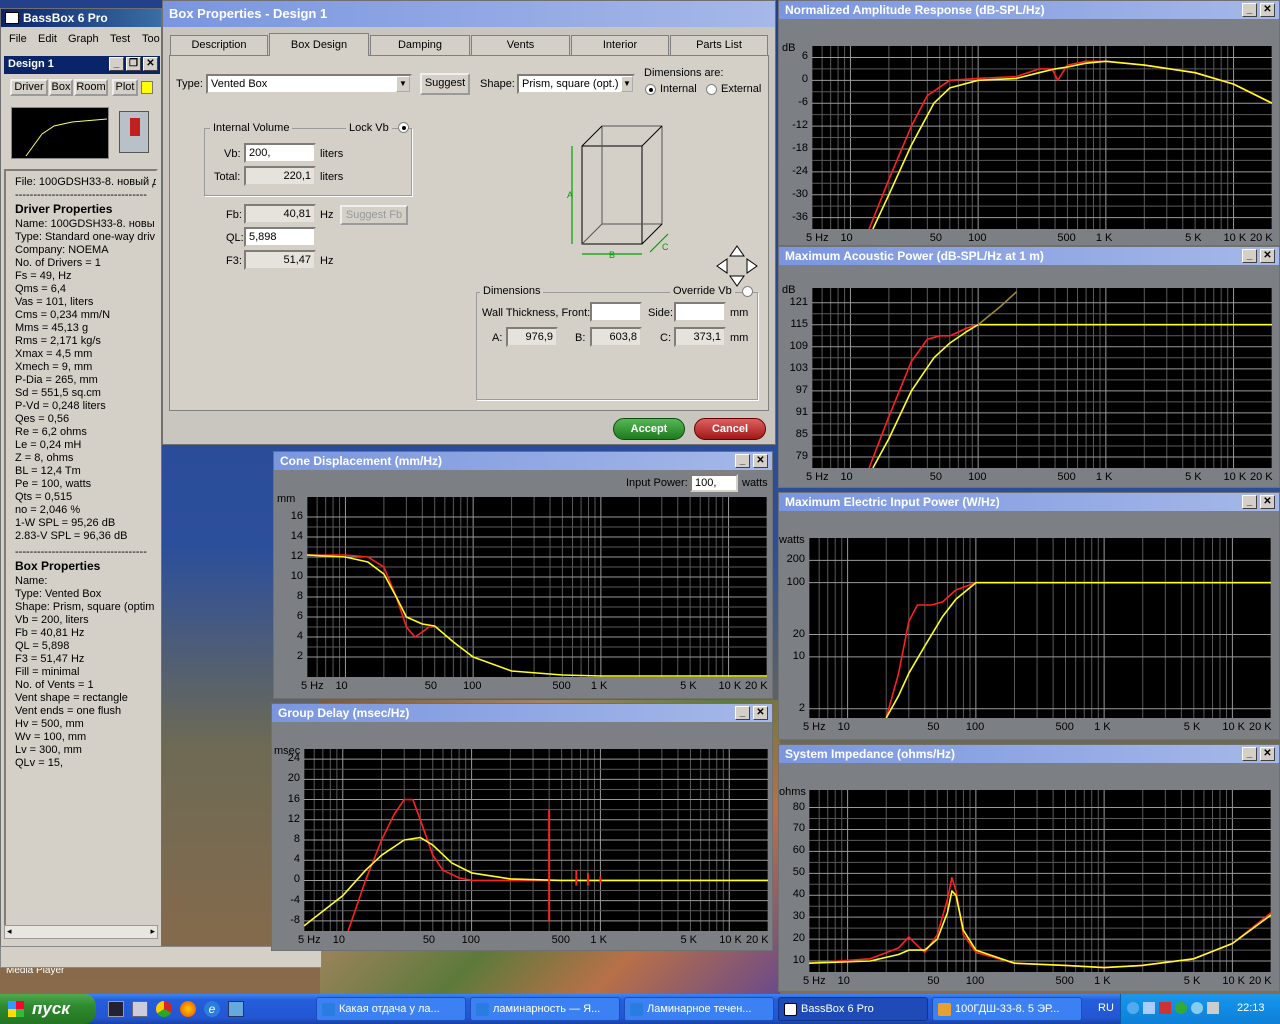  Describe the element at coordinates (1029, 754) in the screenshot. I see `chart-title-bar: System Impedance (ohms/Hz) _ ✕` at that location.